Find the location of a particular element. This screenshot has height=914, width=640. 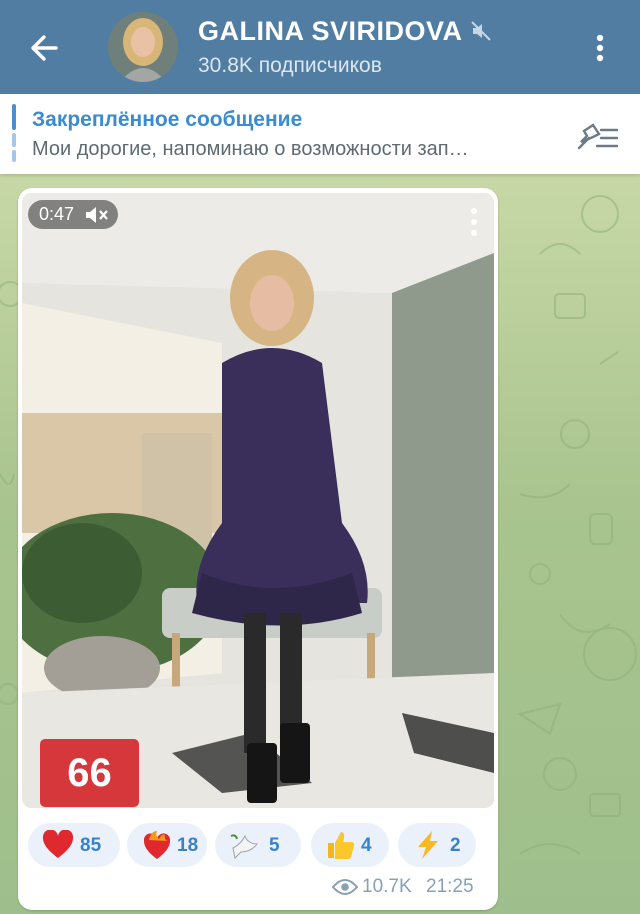

subscriber-count: 30.8K подписчиков is located at coordinates (290, 65).